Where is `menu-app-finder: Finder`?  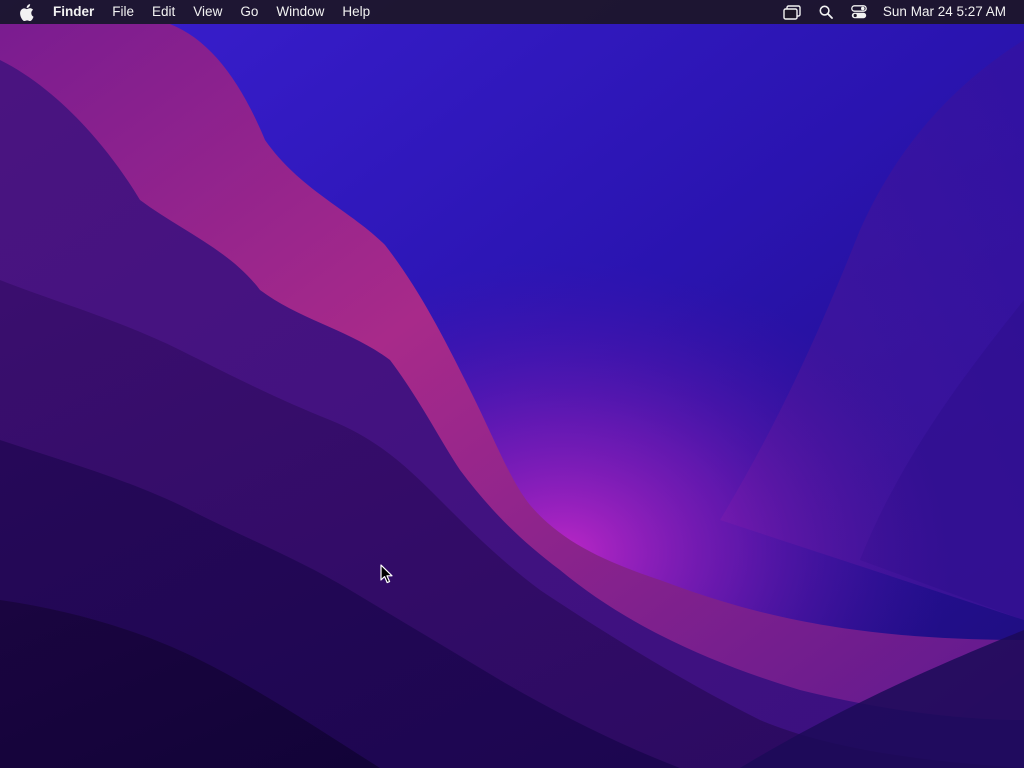 menu-app-finder: Finder is located at coordinates (78, 12).